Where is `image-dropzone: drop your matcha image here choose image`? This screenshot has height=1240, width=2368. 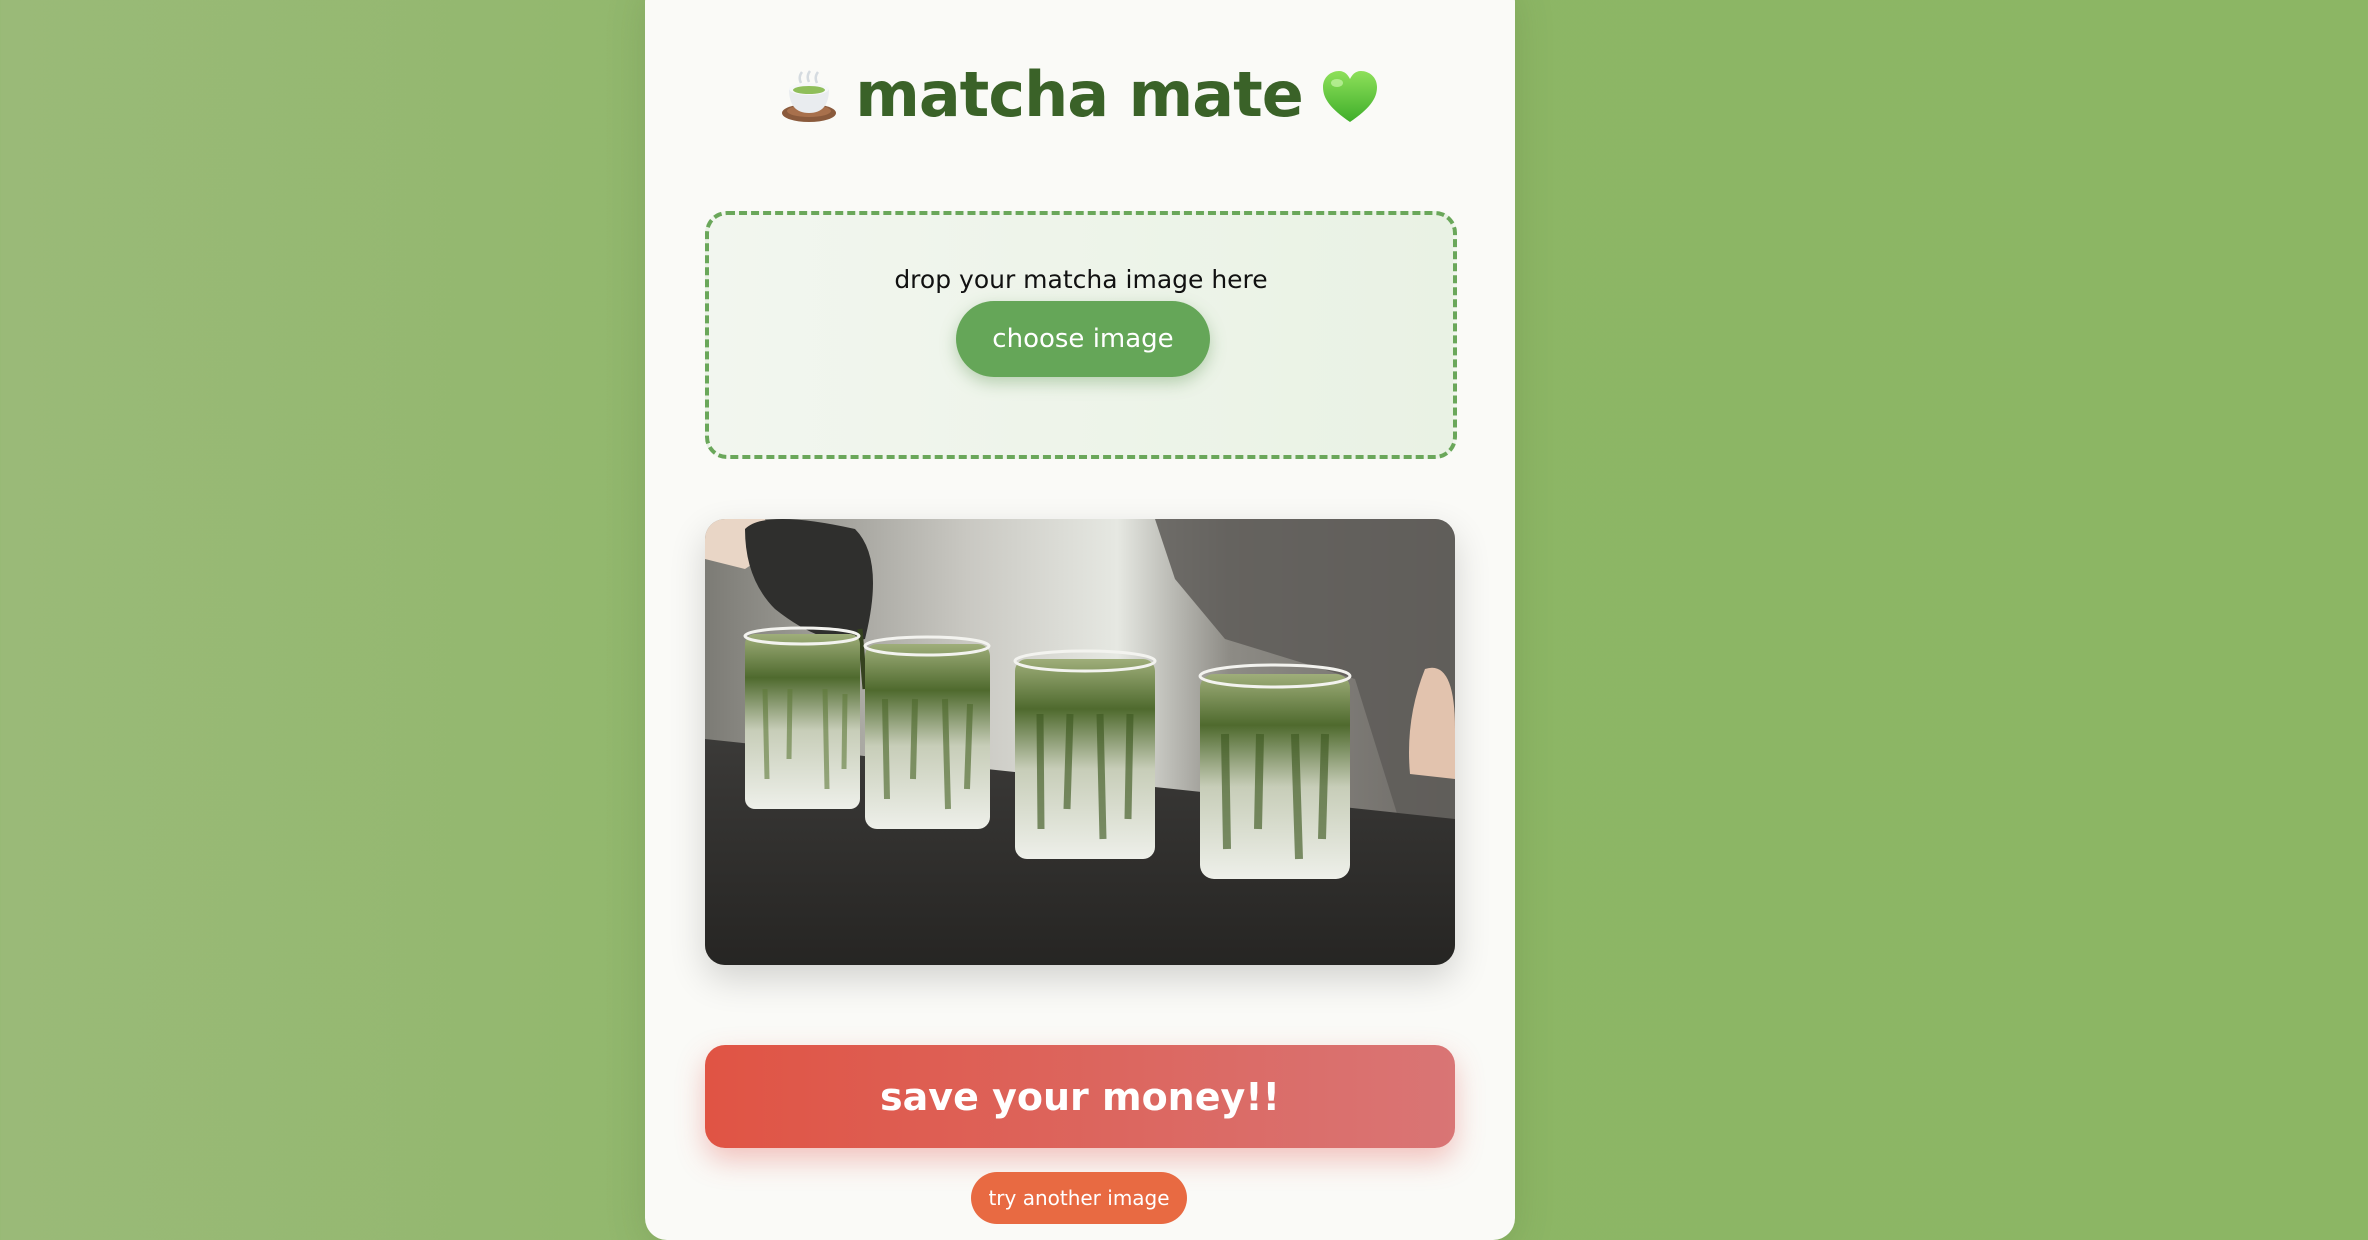
image-dropzone: drop your matcha image here choose image is located at coordinates (1081, 335).